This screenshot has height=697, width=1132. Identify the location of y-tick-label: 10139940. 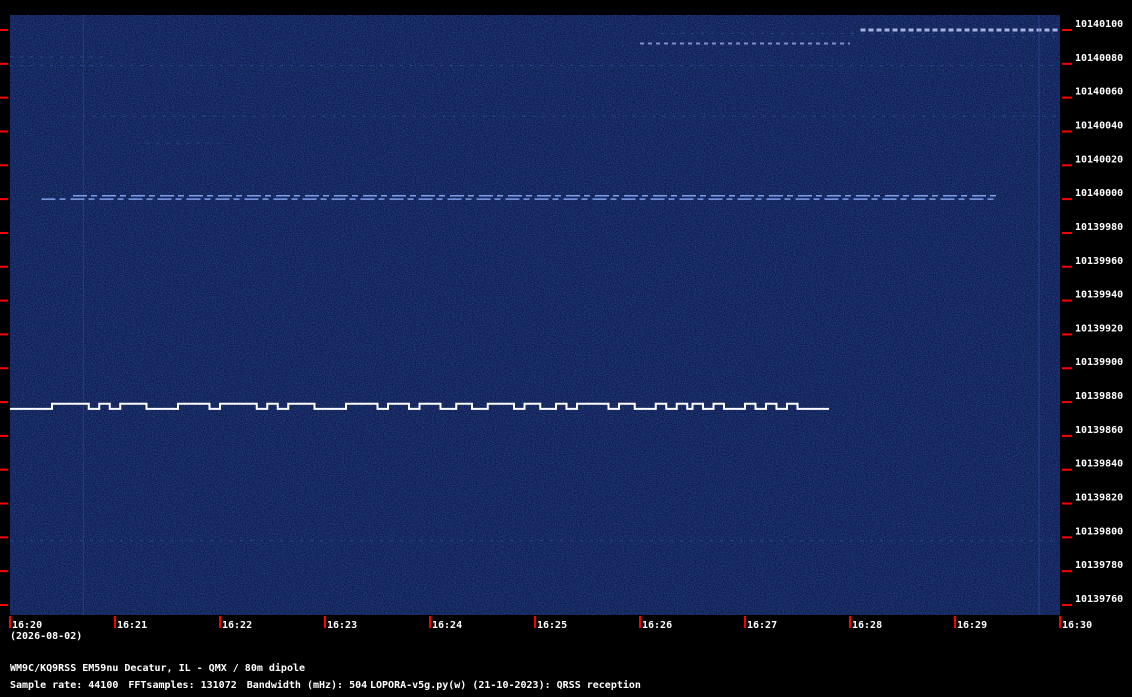
(1099, 295).